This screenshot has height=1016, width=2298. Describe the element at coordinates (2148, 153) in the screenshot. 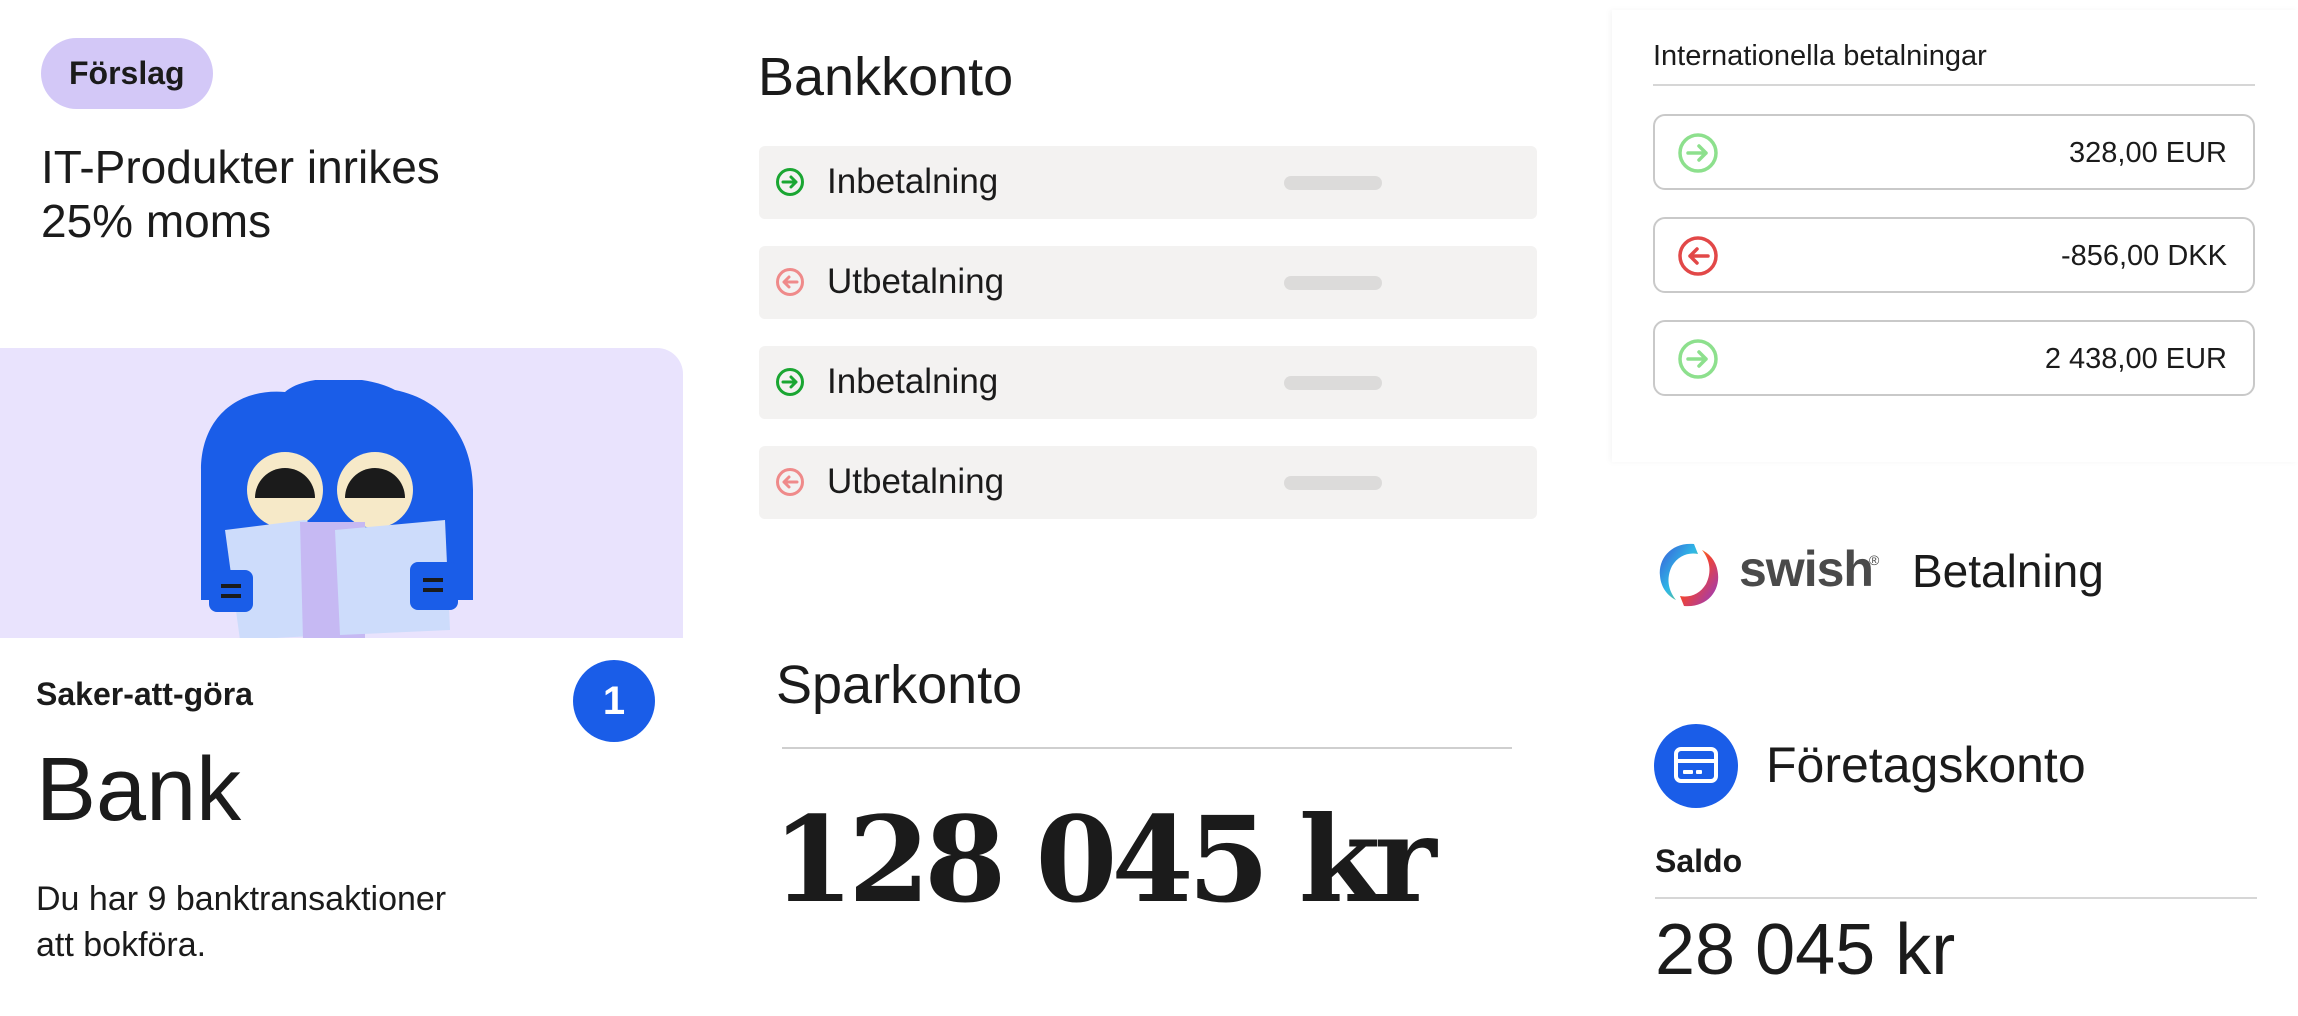

I see `payment-amount: 328,00 EUR` at that location.